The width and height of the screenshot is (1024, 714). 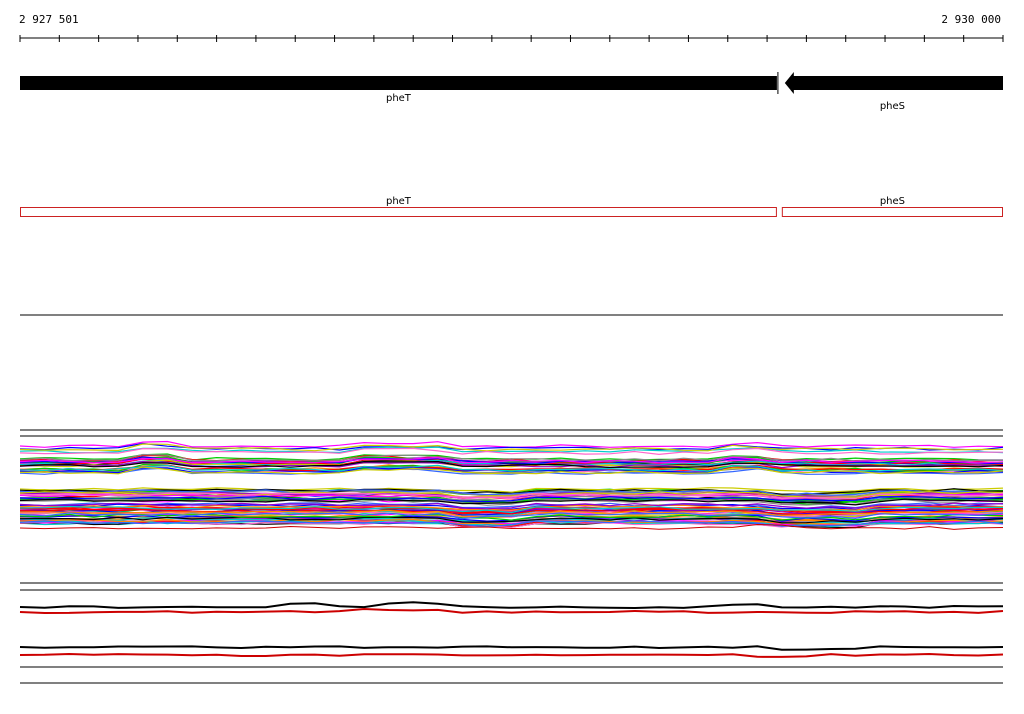 I want to click on comparison-track, so click(x=511, y=629).